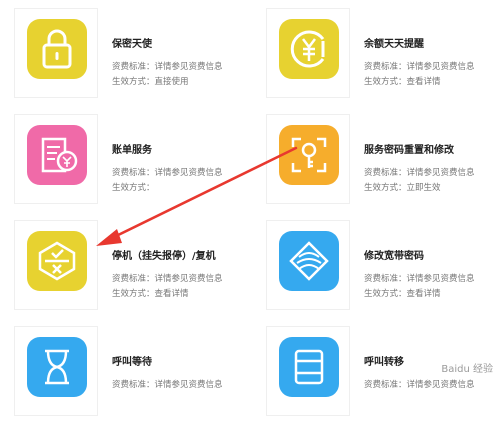  Describe the element at coordinates (383, 269) in the screenshot. I see `service-card-broadband-password: 修改宽带密码 资费标准：详情参见资费信息 生效方式：查看详情` at that location.